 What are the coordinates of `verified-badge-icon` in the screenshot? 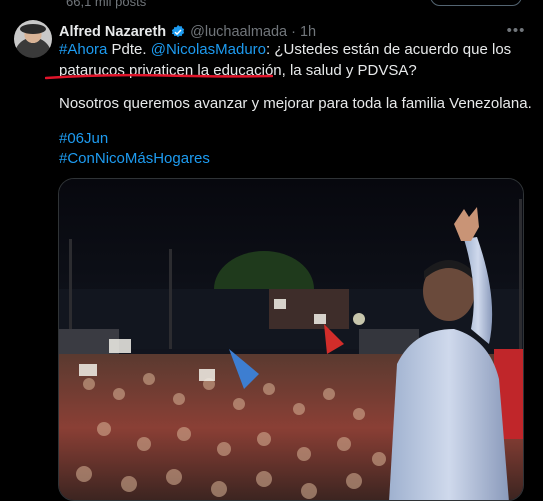 It's located at (178, 31).